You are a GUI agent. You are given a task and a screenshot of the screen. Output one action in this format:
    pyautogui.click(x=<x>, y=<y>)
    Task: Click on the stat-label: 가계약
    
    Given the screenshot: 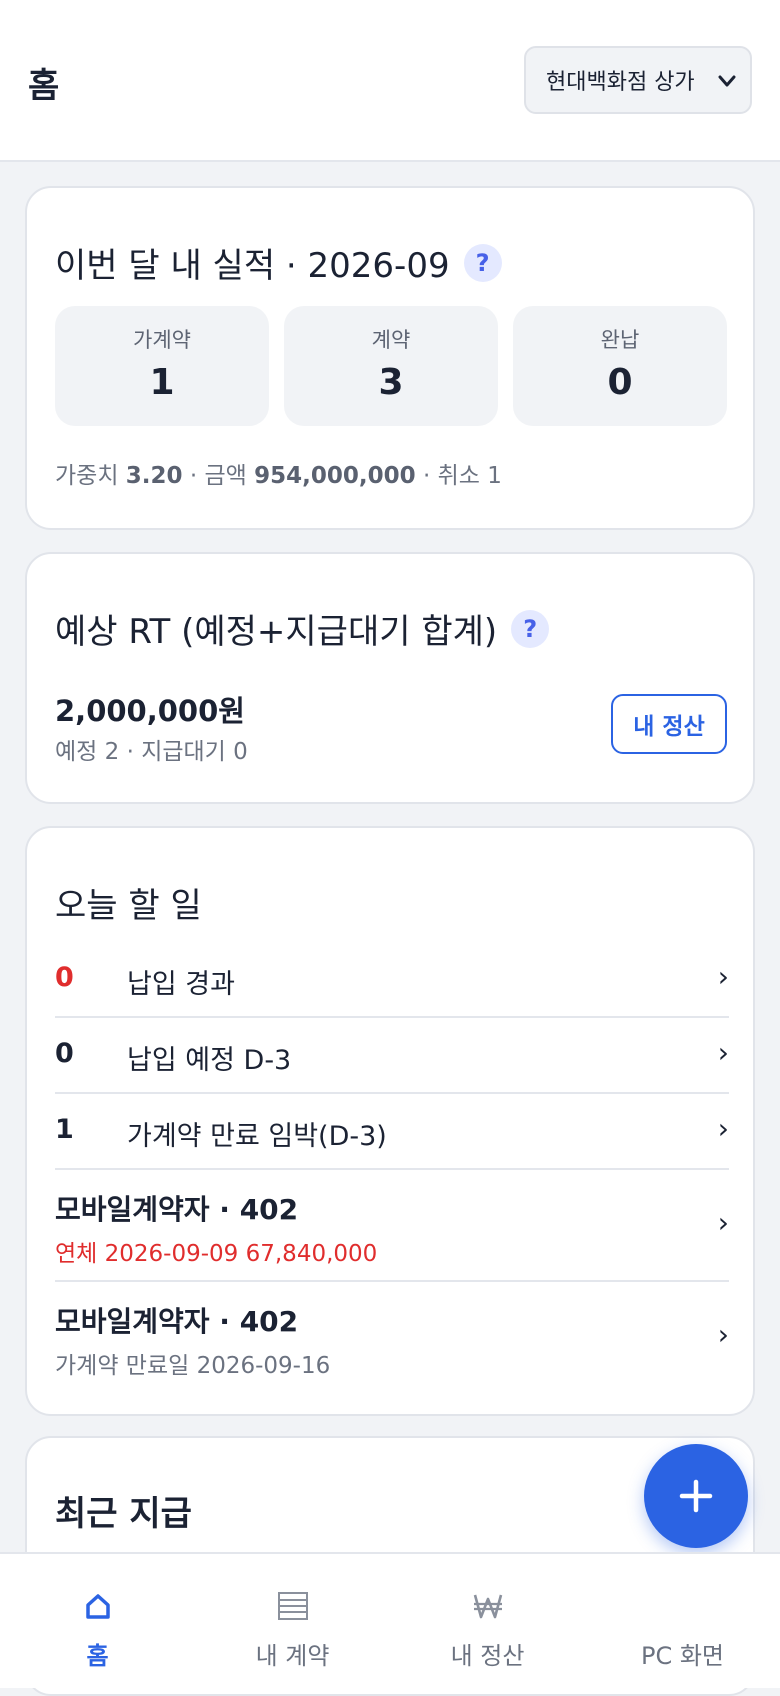 What is the action you would take?
    pyautogui.click(x=162, y=340)
    